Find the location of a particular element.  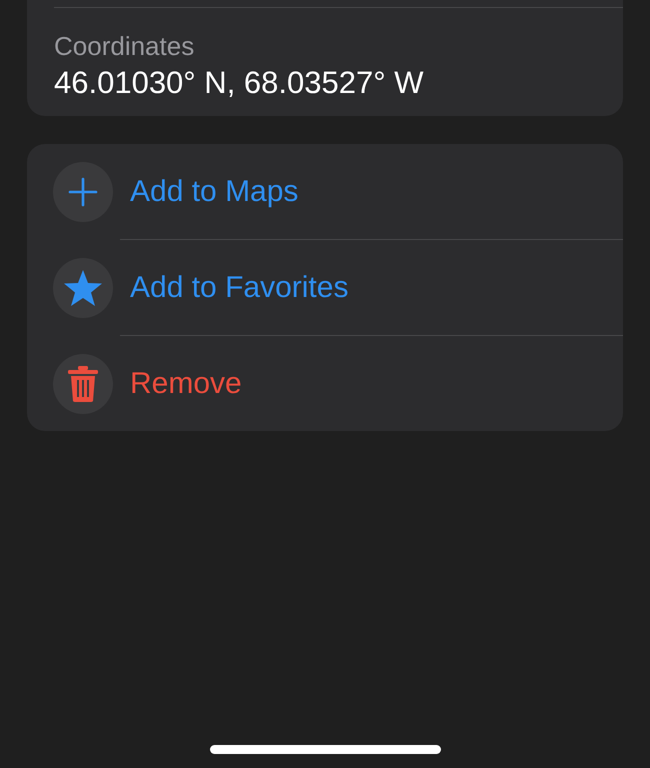

action-button: Add to Maps is located at coordinates (214, 191).